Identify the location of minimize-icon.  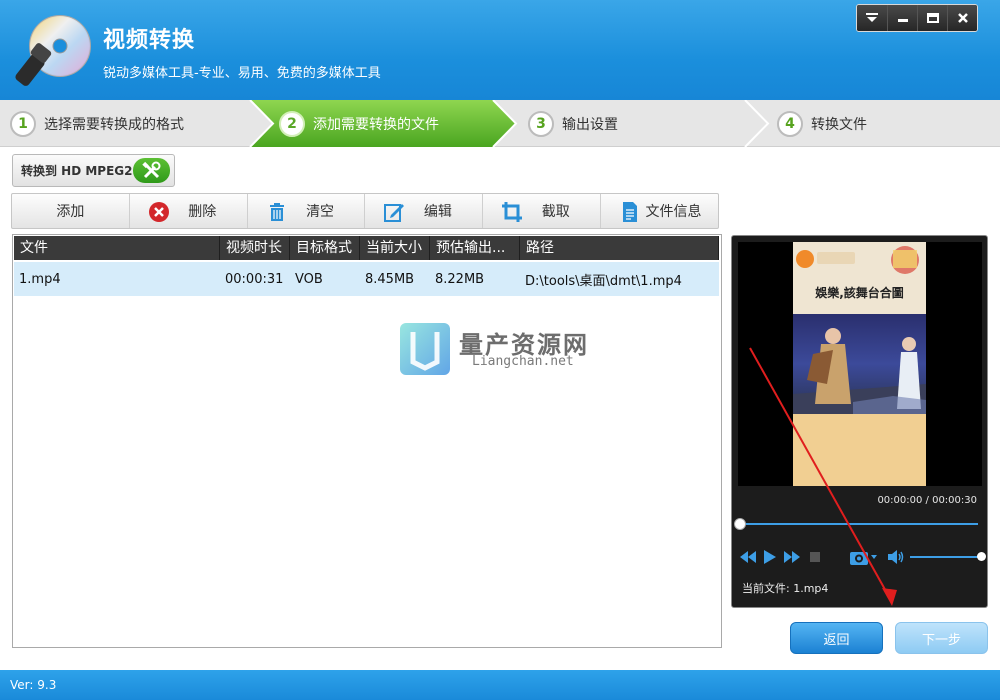
(902, 20).